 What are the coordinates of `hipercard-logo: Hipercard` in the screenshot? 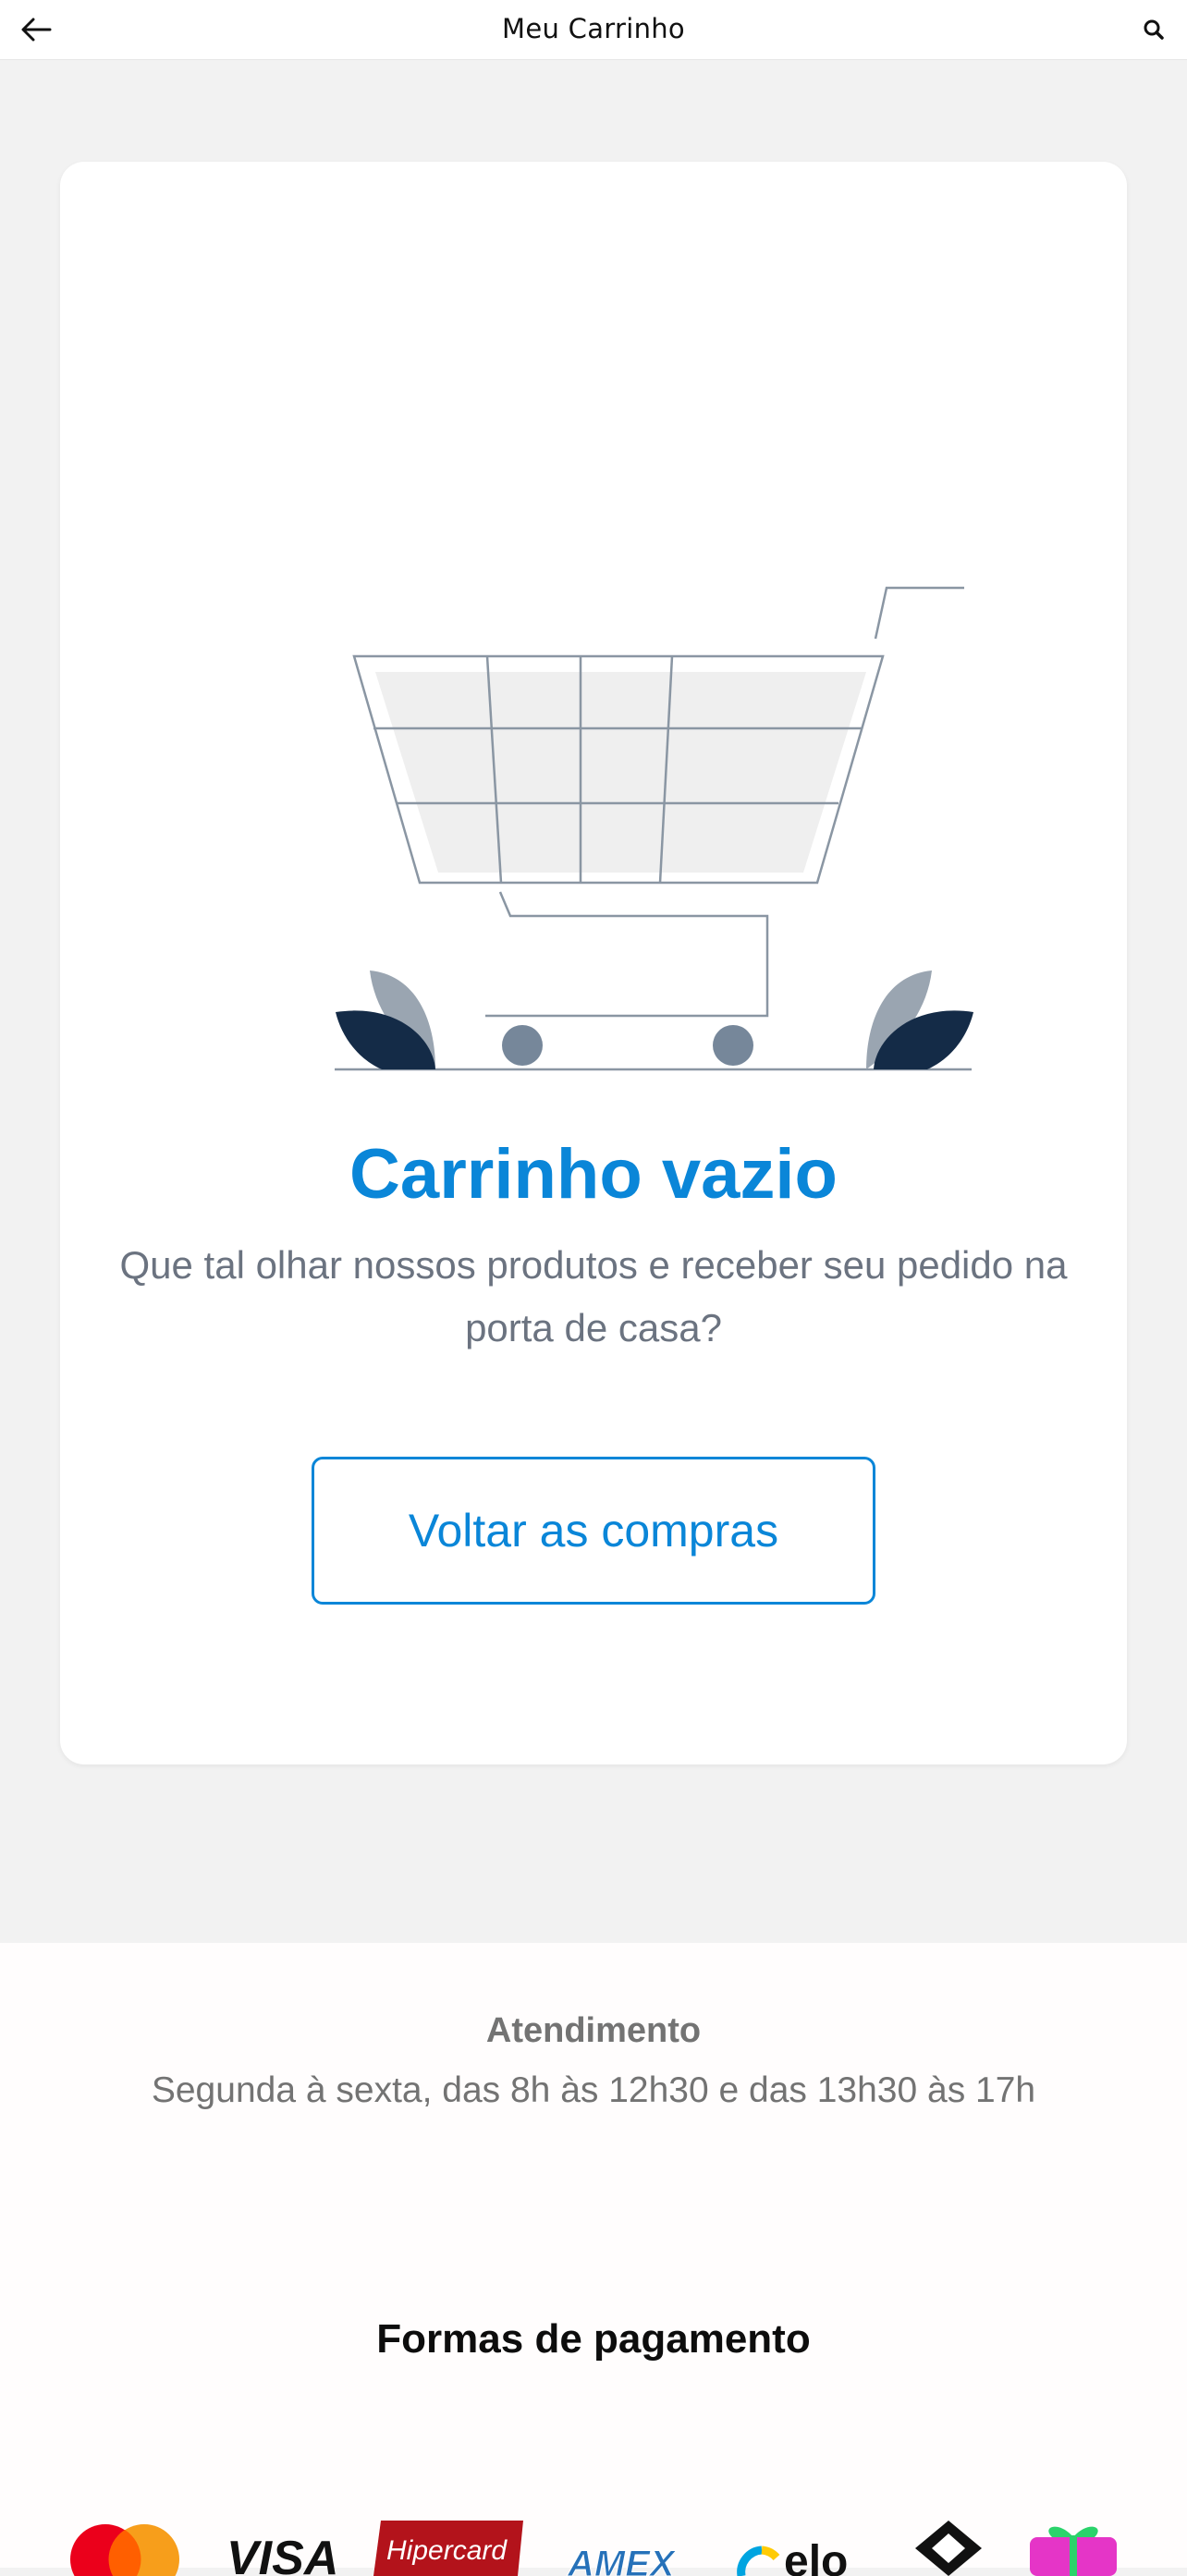 It's located at (448, 2548).